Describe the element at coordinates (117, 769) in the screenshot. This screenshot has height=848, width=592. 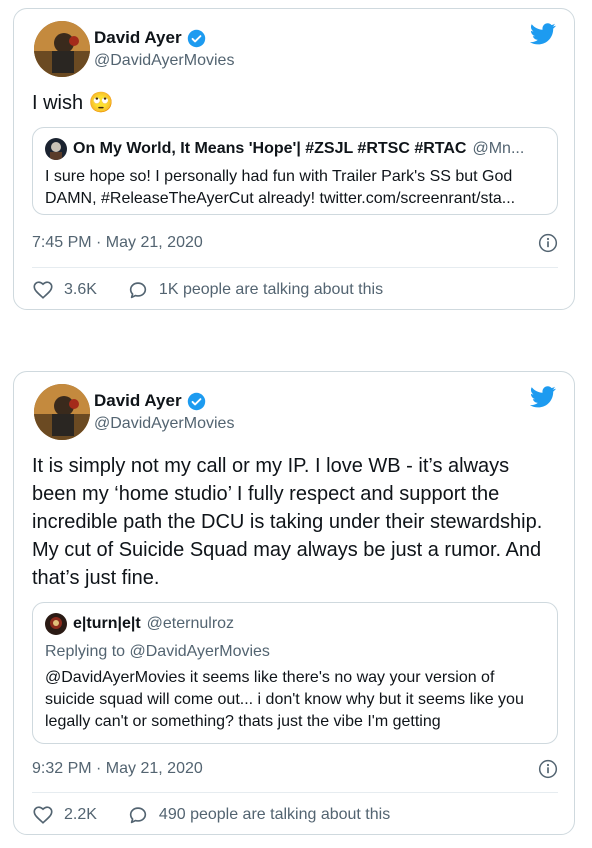
I see `timestamp: 9:32 PM · May 21, 2020` at that location.